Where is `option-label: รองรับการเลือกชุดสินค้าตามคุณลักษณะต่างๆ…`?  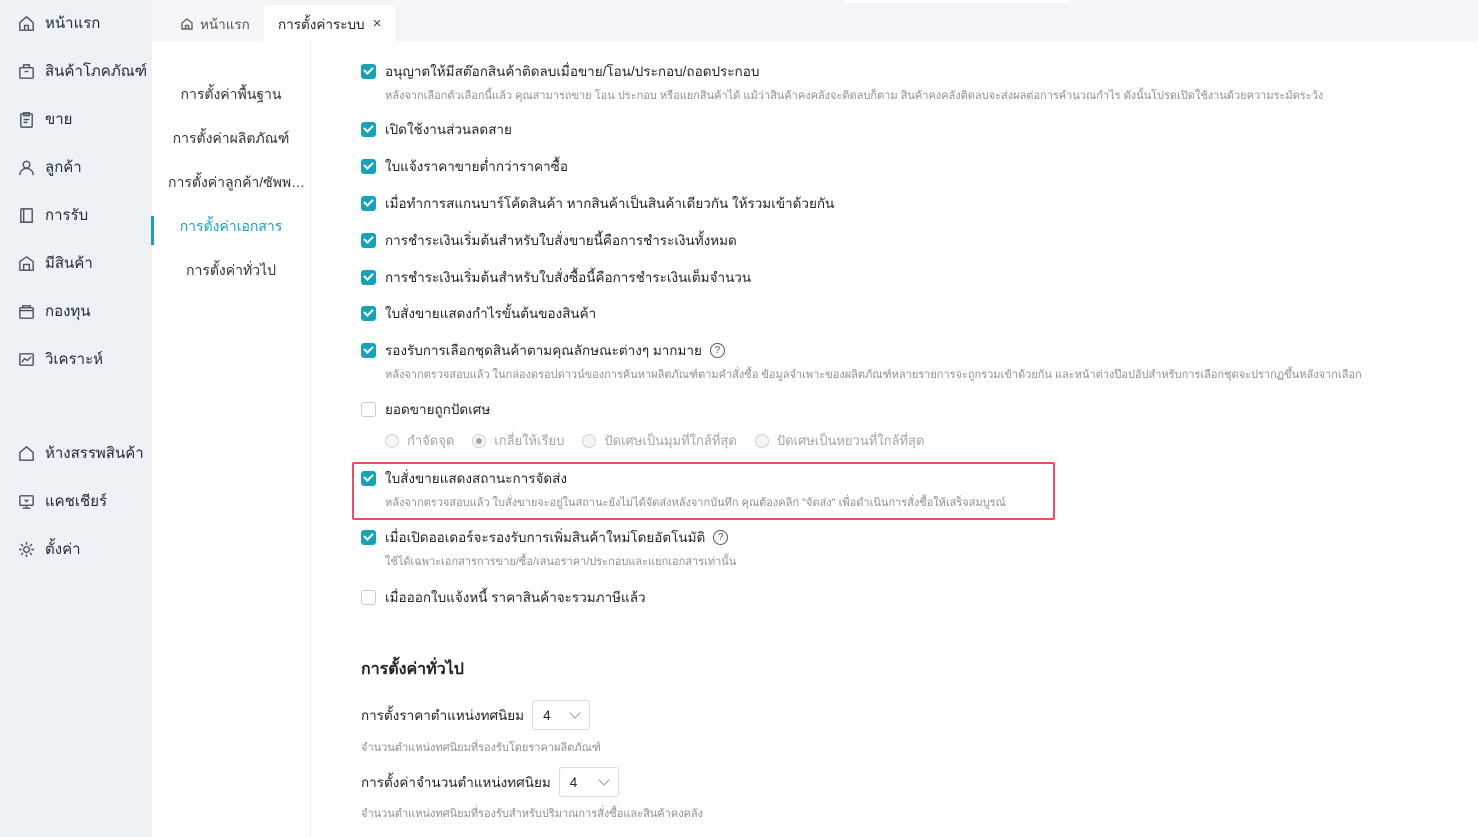
option-label: รองรับการเลือกชุดสินค้าตามคุณลักษณะต่างๆ… is located at coordinates (543, 350).